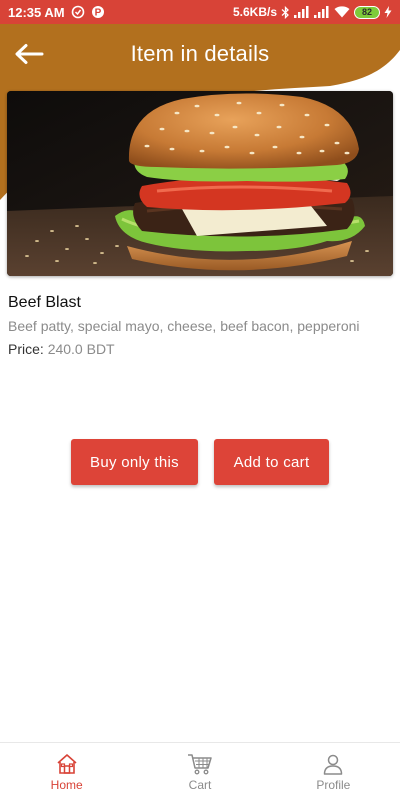  Describe the element at coordinates (134, 462) in the screenshot. I see `buy-only-this-button: Buy only this` at that location.